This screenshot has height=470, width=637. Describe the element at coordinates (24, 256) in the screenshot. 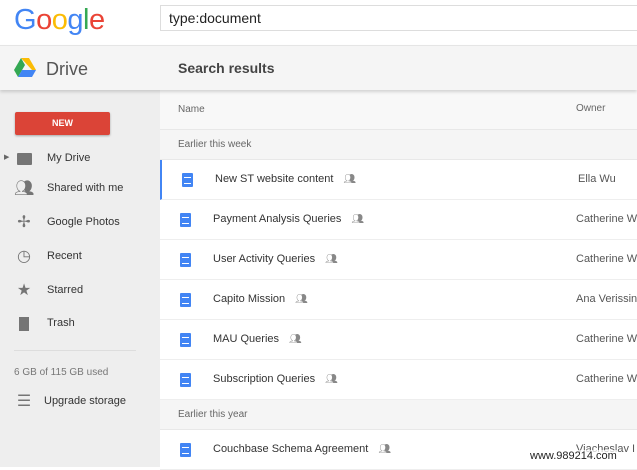

I see `clock-icon: ◷` at that location.